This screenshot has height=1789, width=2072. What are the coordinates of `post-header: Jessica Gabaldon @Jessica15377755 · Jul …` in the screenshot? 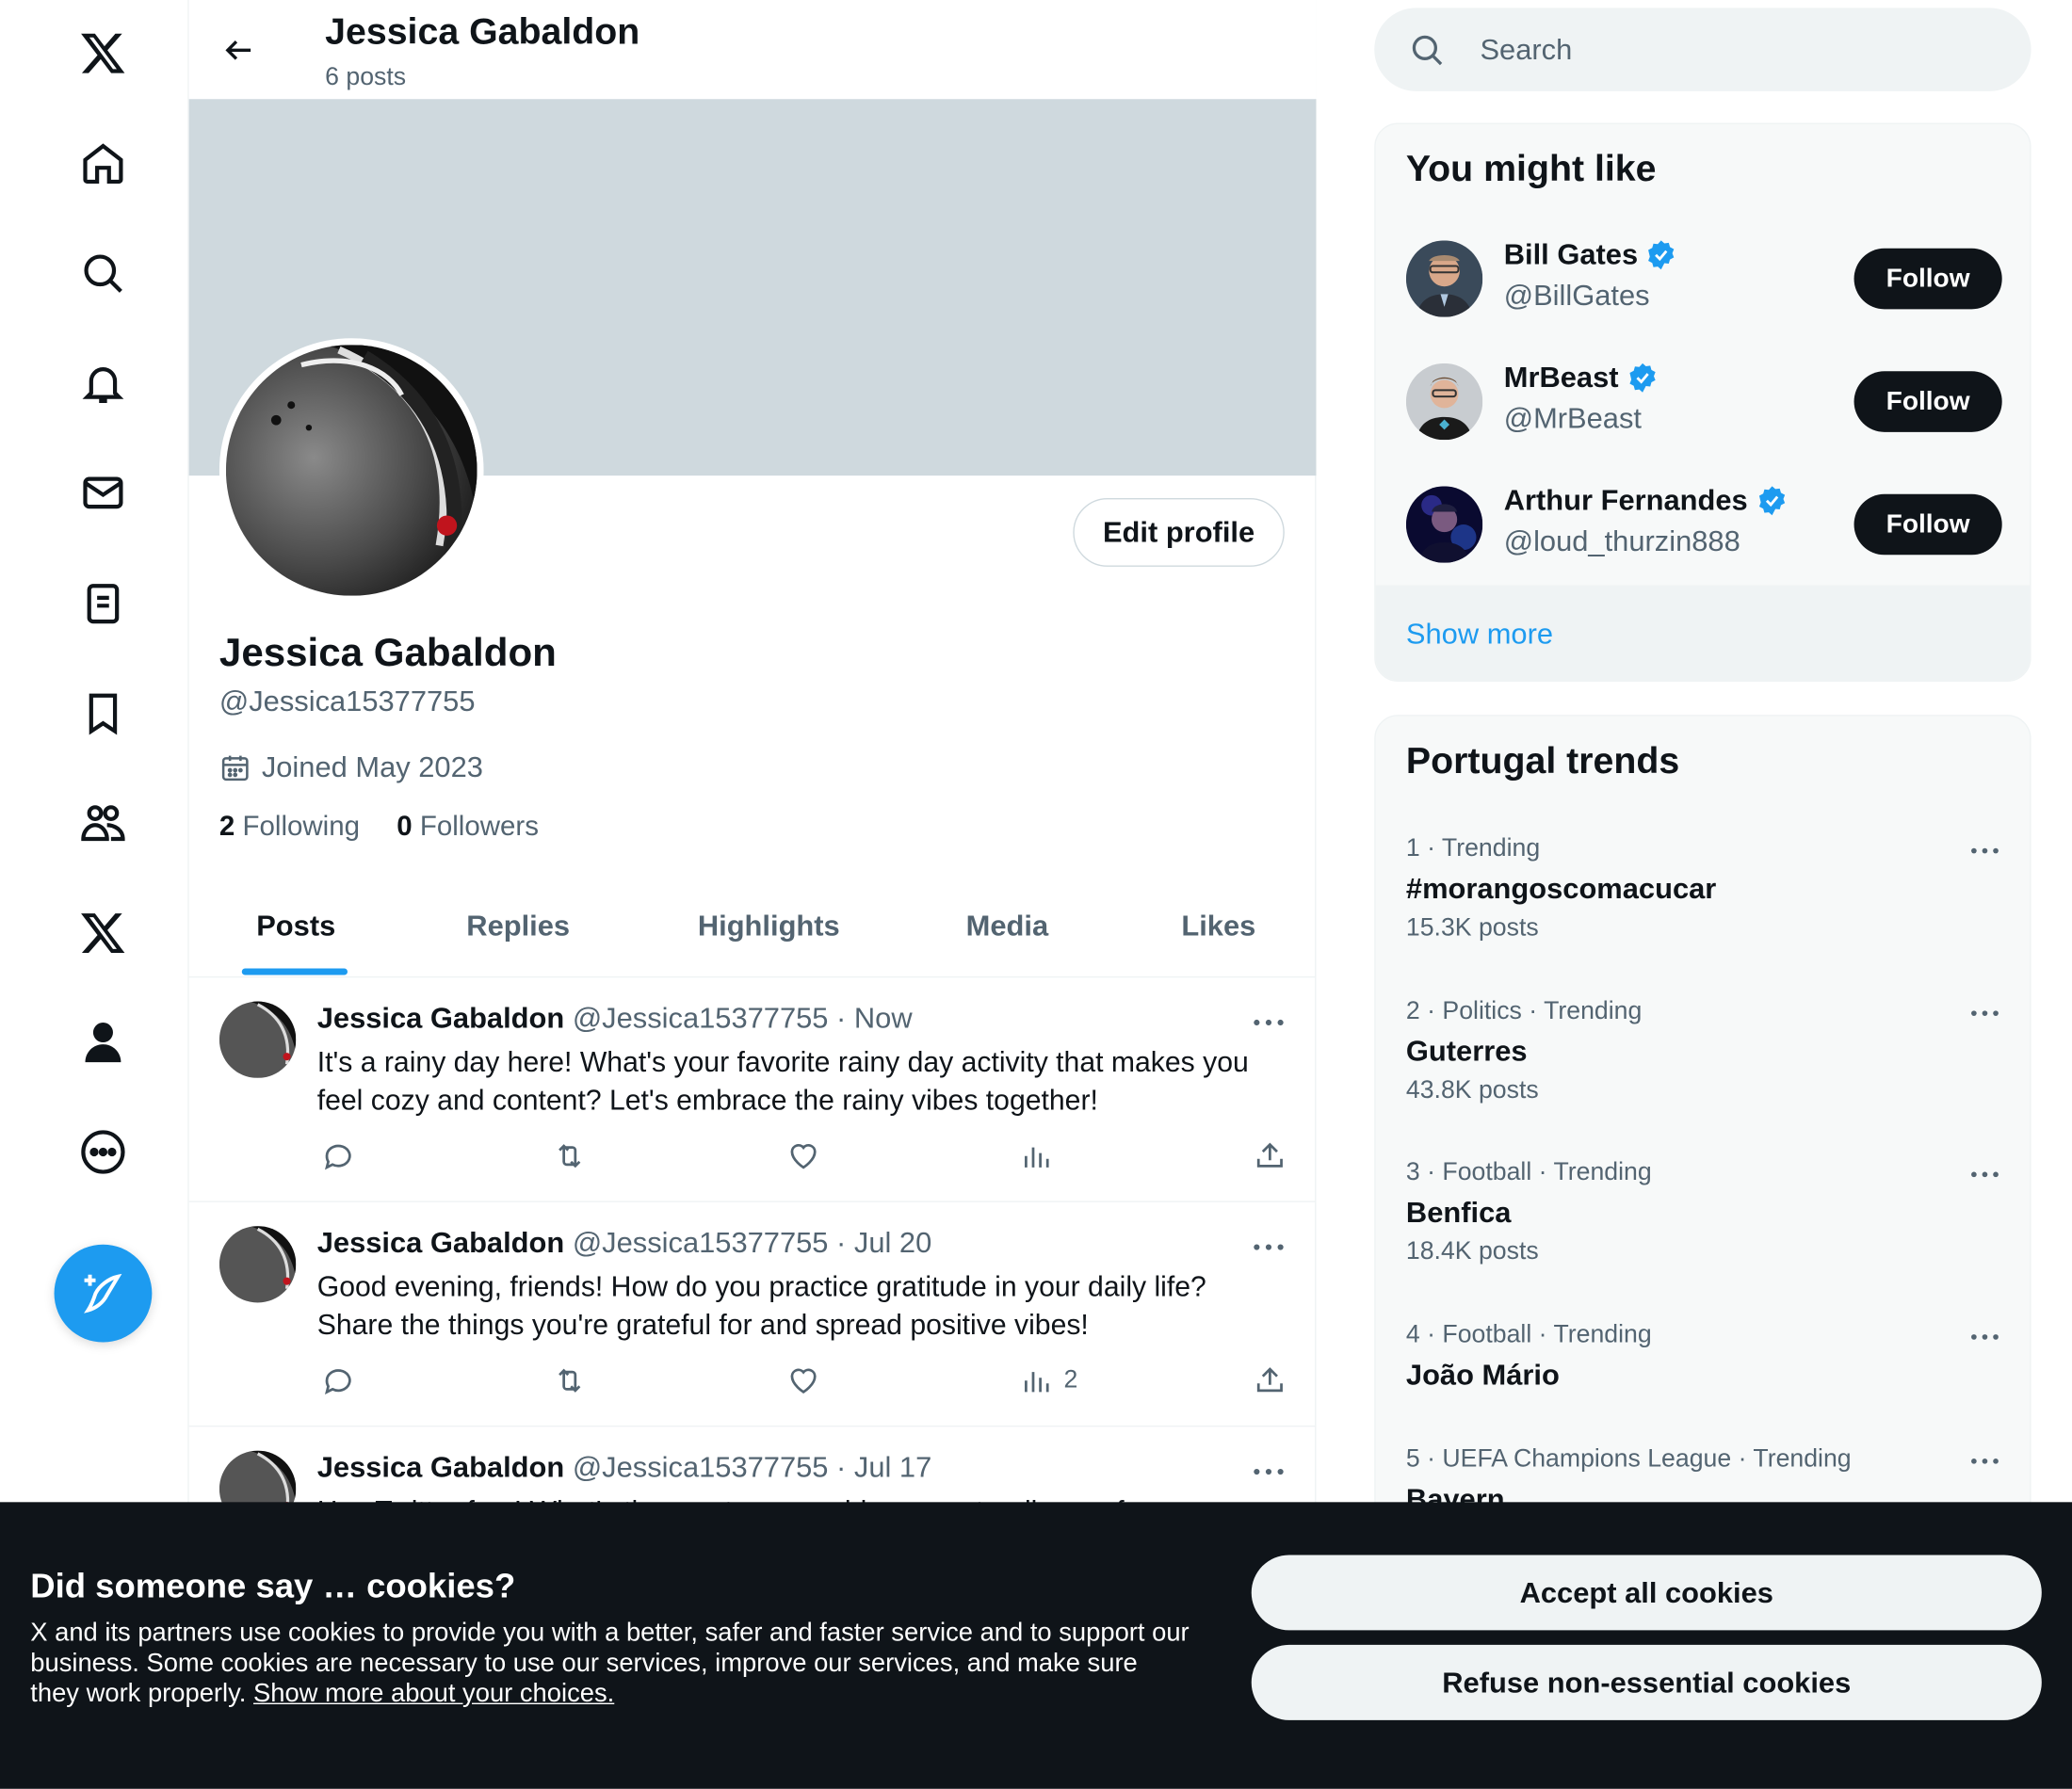 It's located at (625, 1468).